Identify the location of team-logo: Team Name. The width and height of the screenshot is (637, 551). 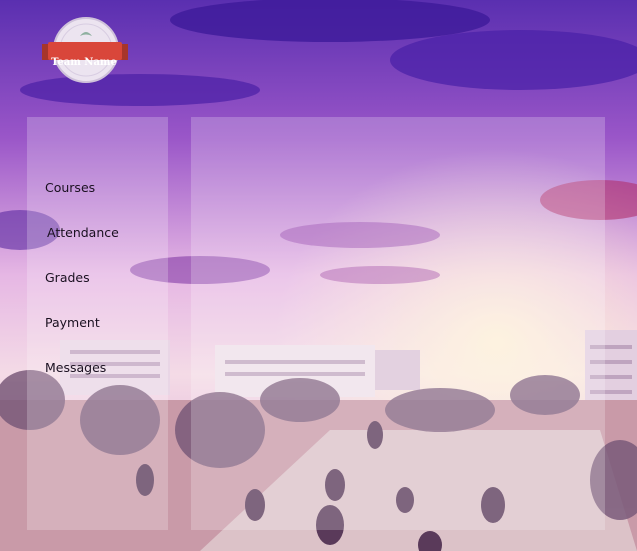
(85, 49).